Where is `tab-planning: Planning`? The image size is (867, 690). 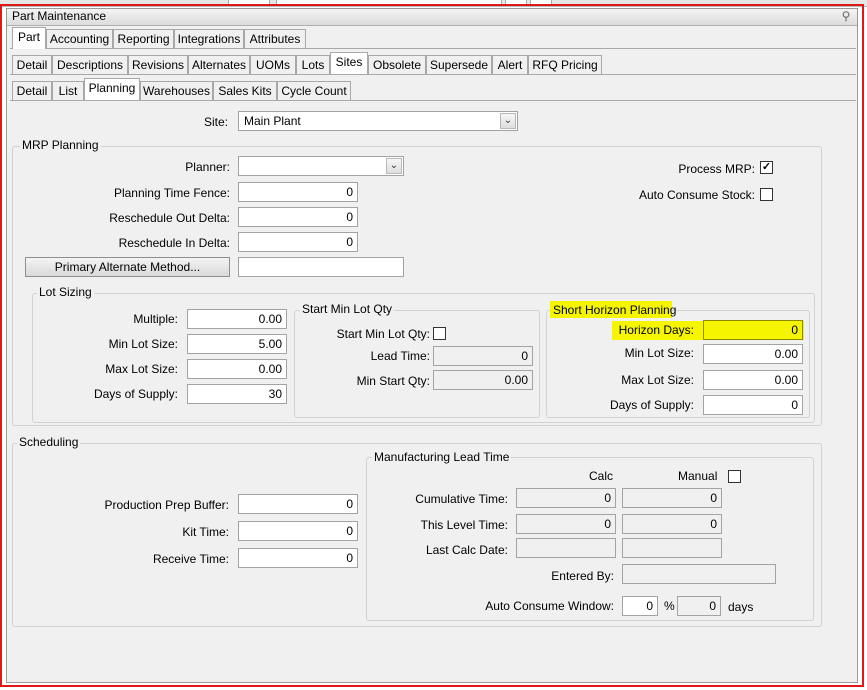 tab-planning: Planning is located at coordinates (112, 89).